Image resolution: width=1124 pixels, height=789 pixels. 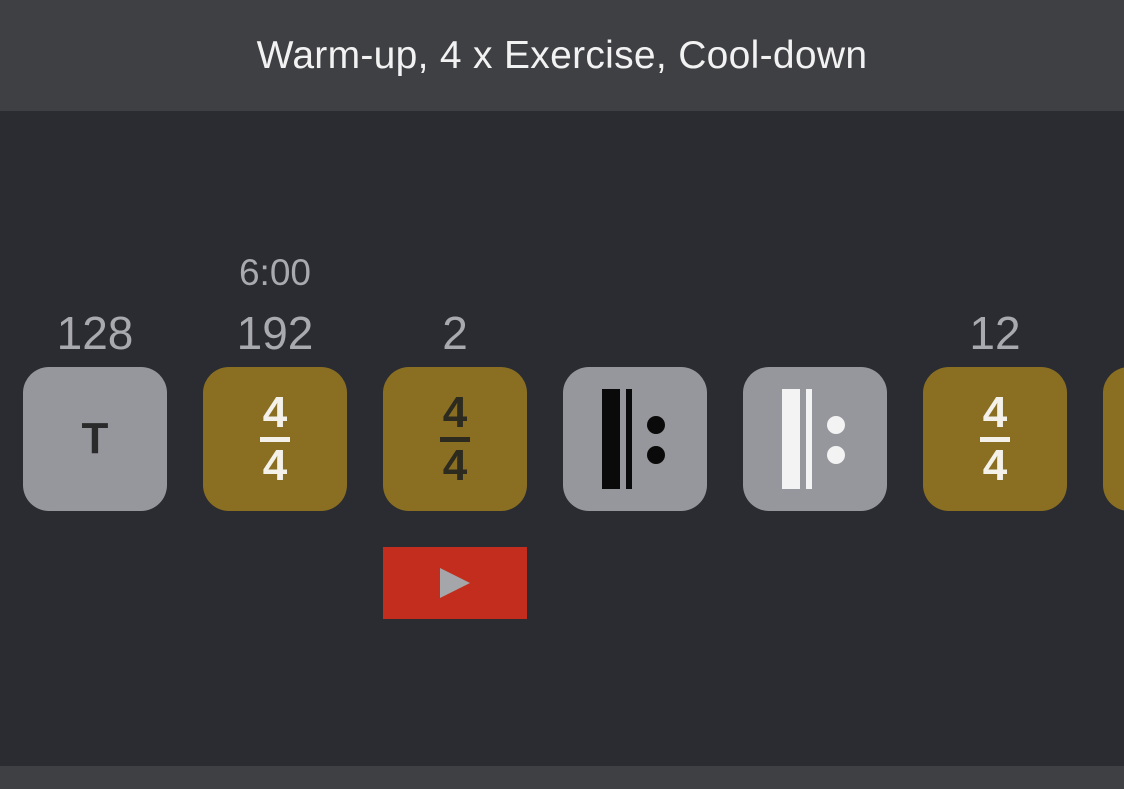 I want to click on header-bar: Warm-up, 4 x Exercise, Cool-down, so click(x=562, y=55).